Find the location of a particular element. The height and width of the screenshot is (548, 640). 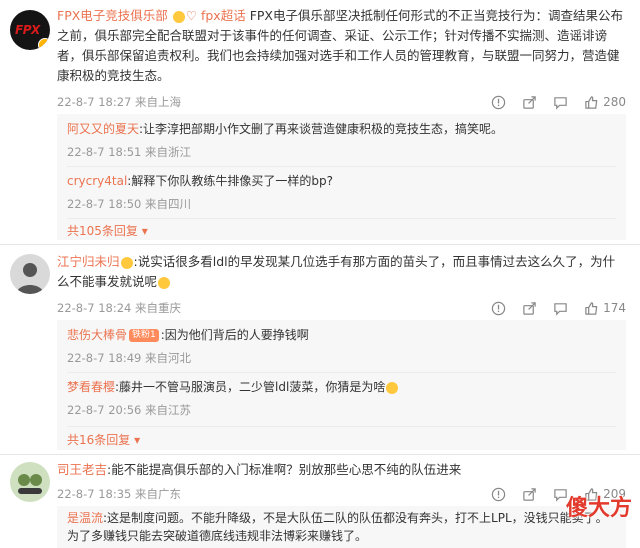

more-replies-link: 共16条回复 ▾ is located at coordinates (103, 439).